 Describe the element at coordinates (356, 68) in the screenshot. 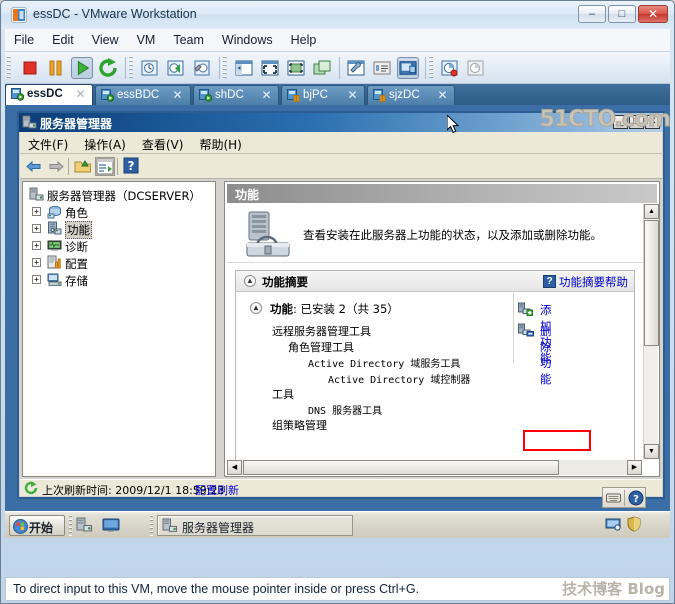

I see `vm-settings-icon` at that location.